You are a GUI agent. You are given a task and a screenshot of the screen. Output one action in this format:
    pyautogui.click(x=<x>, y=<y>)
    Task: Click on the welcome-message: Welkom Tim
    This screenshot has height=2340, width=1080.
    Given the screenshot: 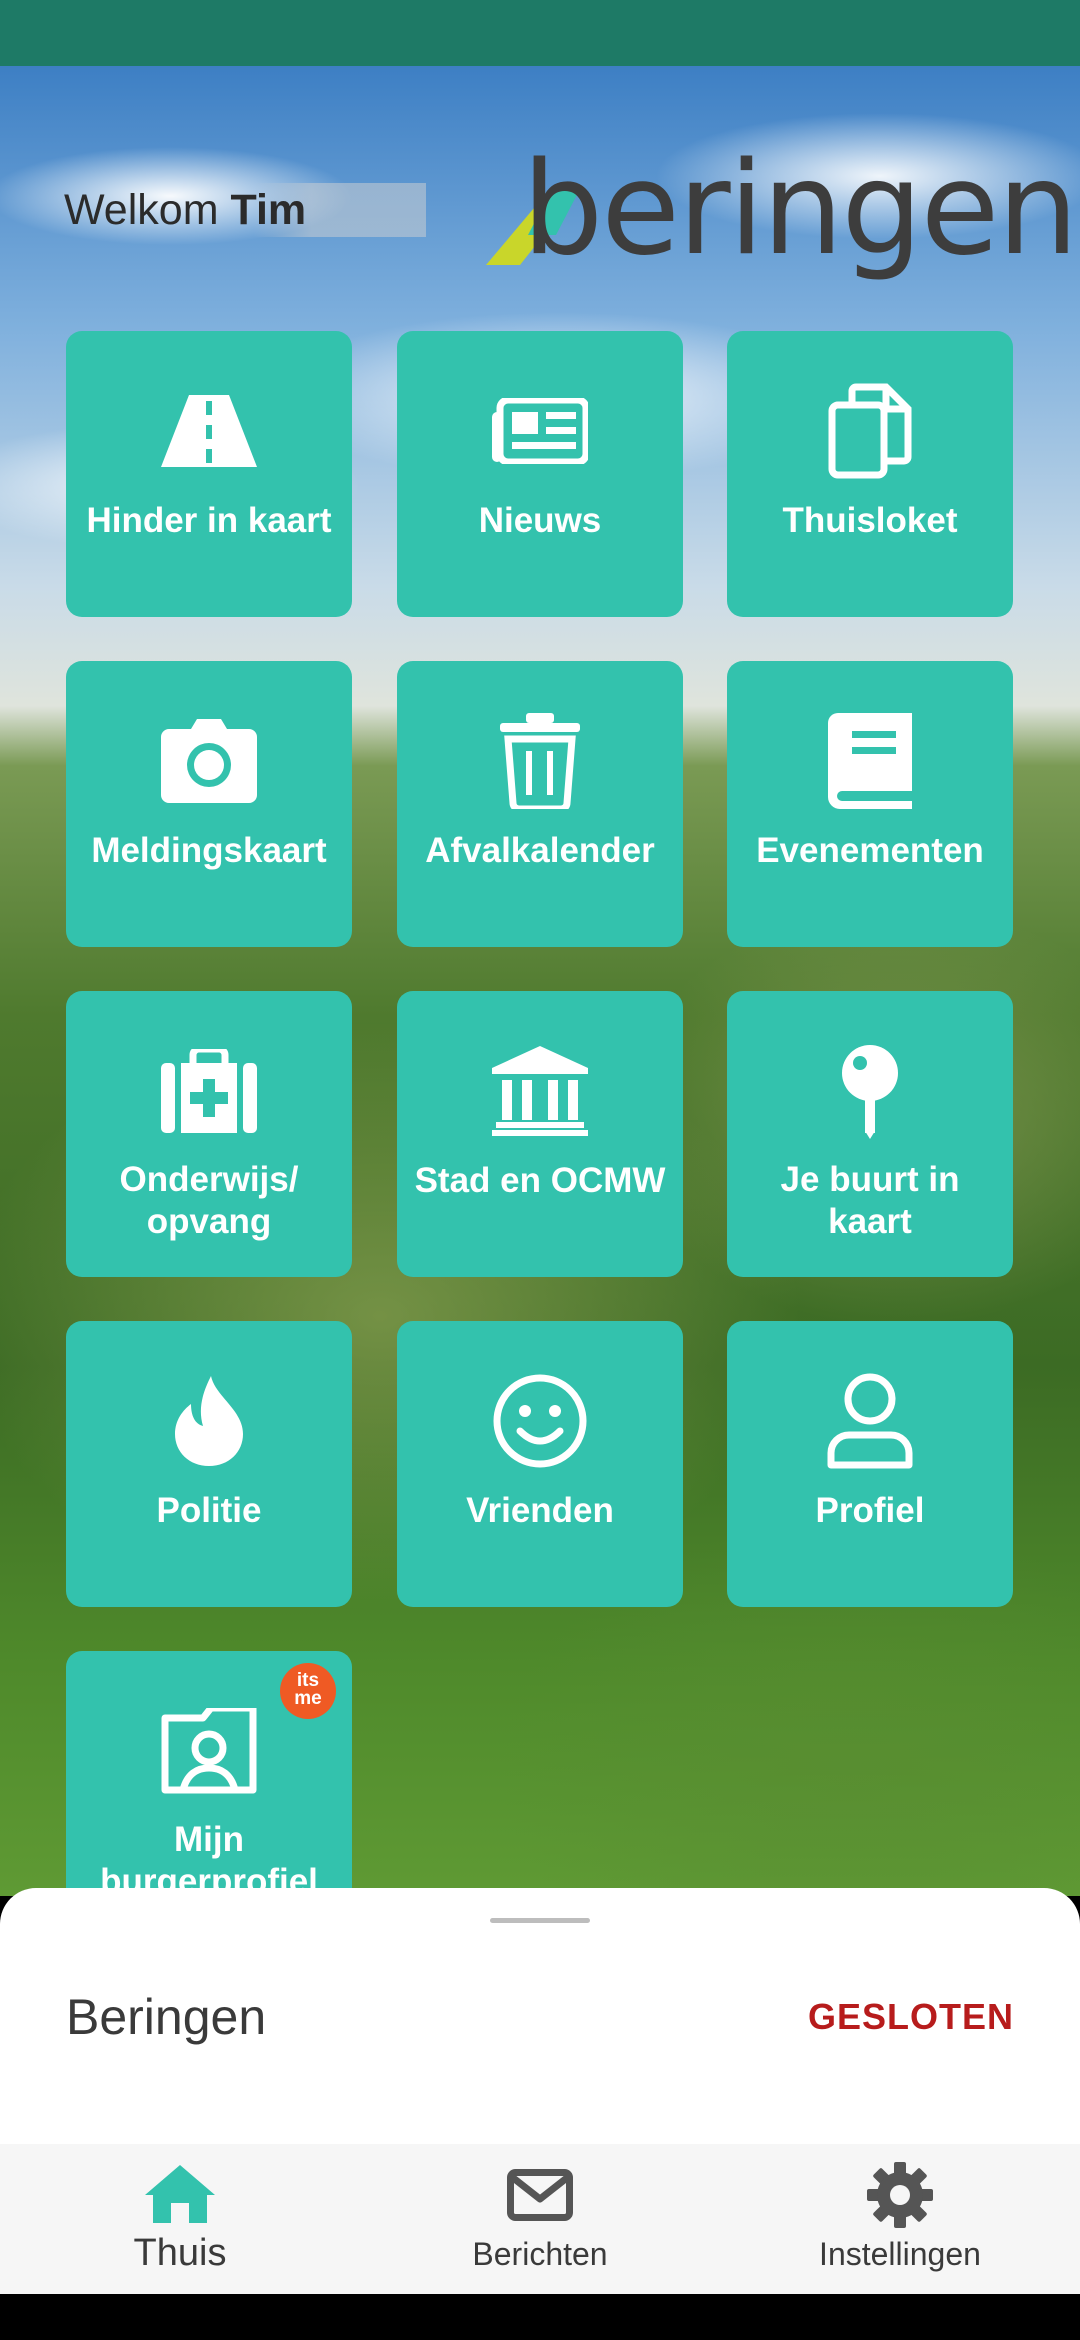 What is the action you would take?
    pyautogui.click(x=235, y=210)
    